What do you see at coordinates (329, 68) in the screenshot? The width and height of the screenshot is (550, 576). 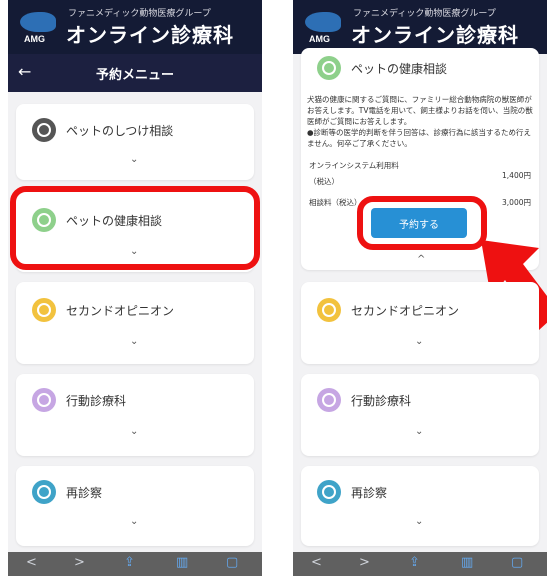 I see `health-icon` at bounding box center [329, 68].